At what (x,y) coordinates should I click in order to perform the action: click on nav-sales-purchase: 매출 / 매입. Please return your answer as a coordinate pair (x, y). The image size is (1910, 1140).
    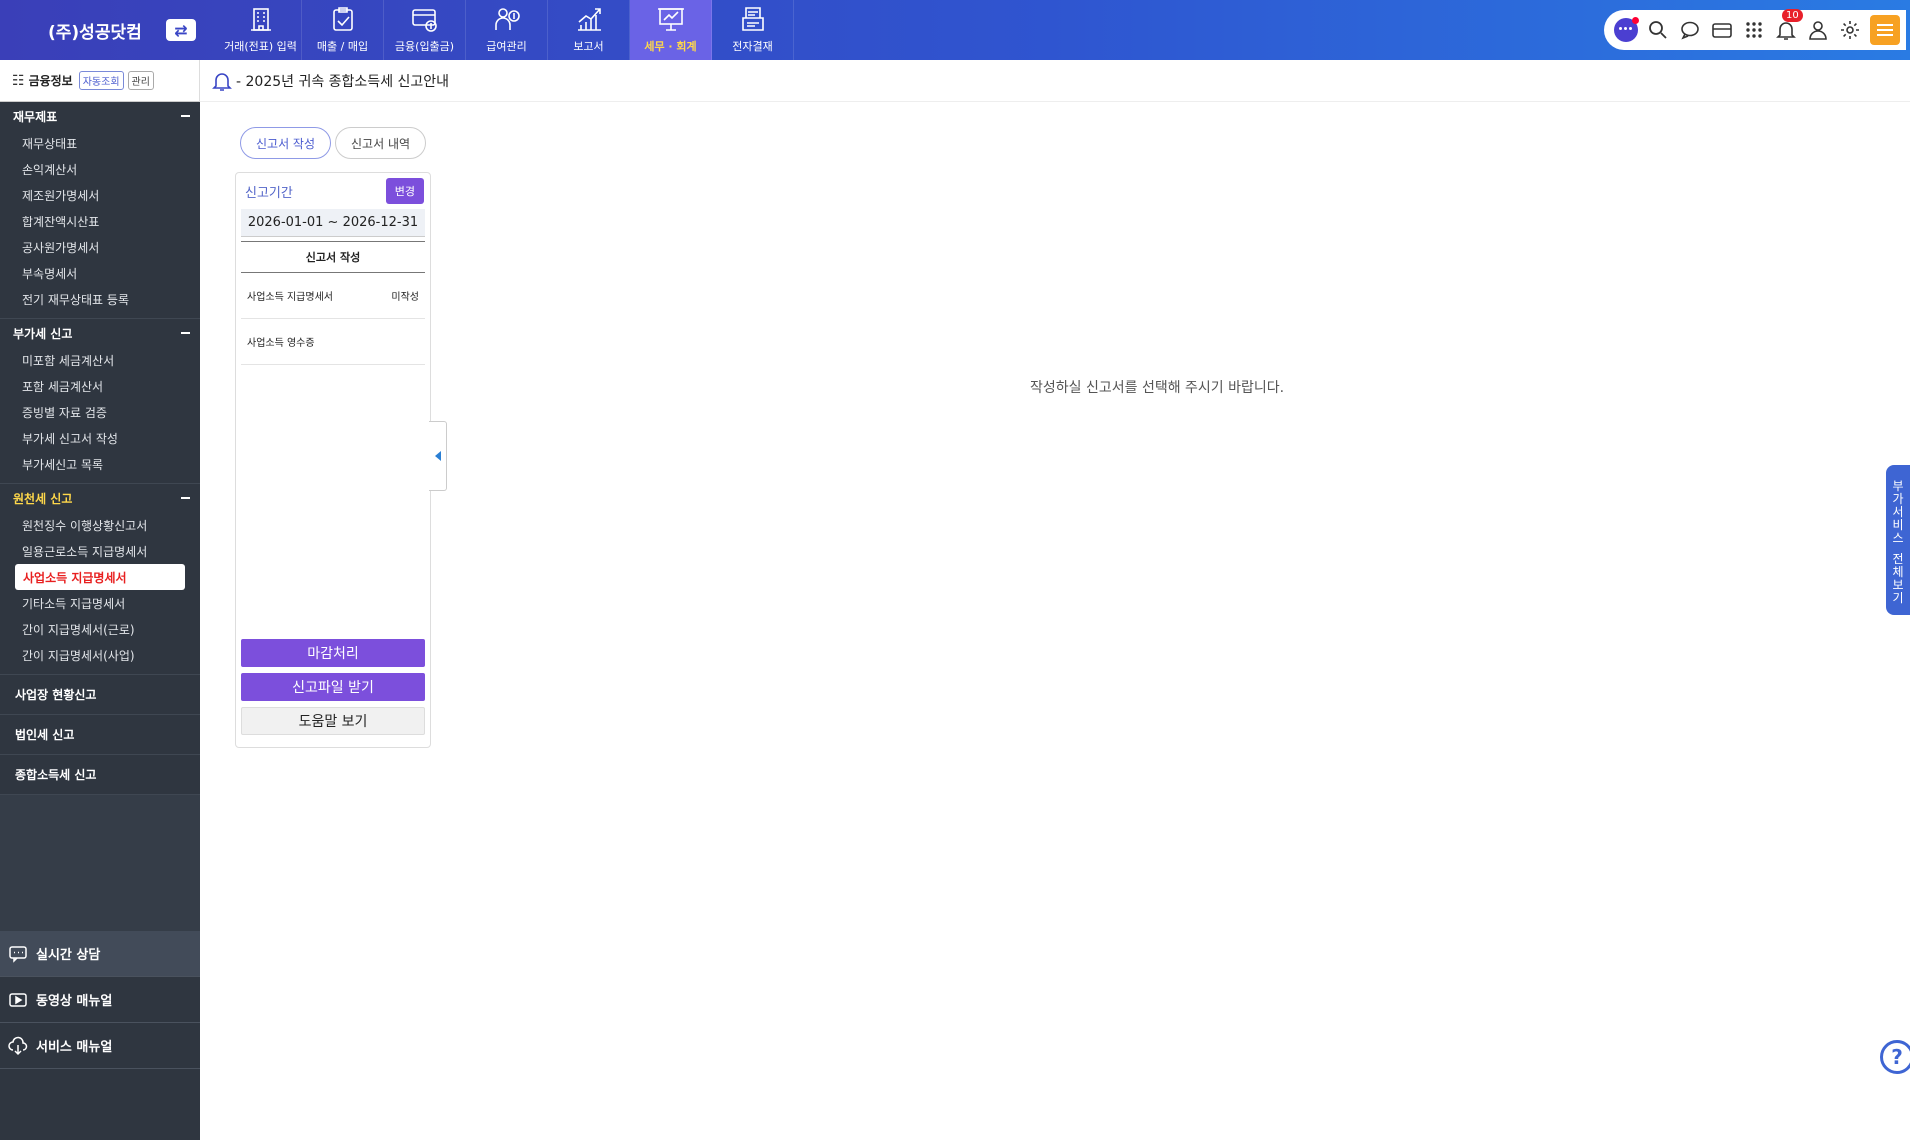
    Looking at the image, I should click on (343, 30).